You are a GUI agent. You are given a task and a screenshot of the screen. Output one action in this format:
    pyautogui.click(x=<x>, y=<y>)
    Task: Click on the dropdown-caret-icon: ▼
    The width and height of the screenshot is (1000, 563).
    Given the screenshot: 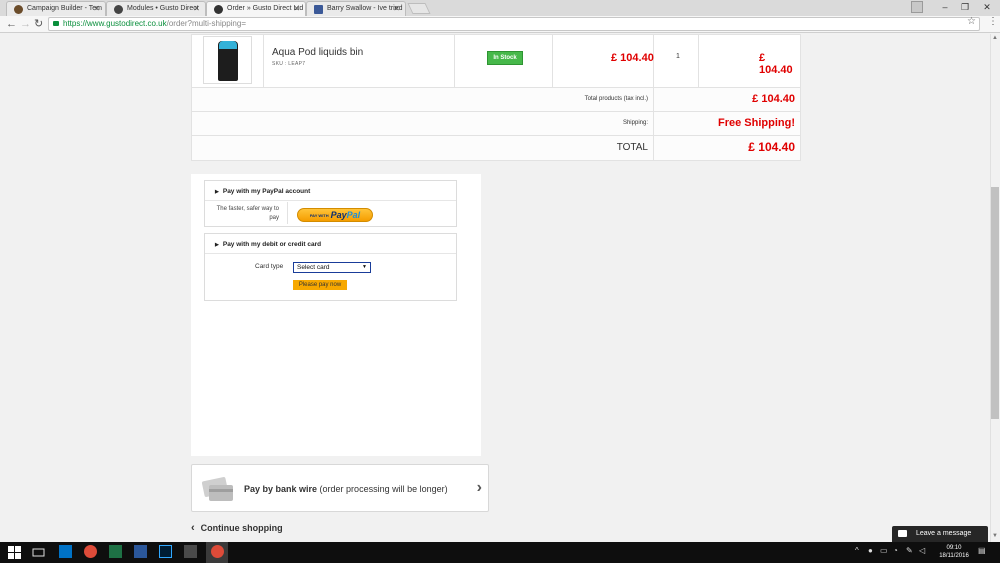 What is the action you would take?
    pyautogui.click(x=364, y=267)
    